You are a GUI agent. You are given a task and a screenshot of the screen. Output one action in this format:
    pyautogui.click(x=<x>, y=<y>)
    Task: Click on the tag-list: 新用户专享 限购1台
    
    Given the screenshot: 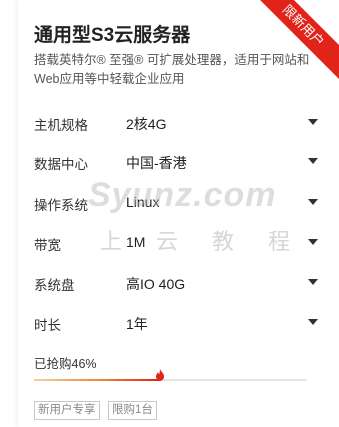 What is the action you would take?
    pyautogui.click(x=97, y=410)
    